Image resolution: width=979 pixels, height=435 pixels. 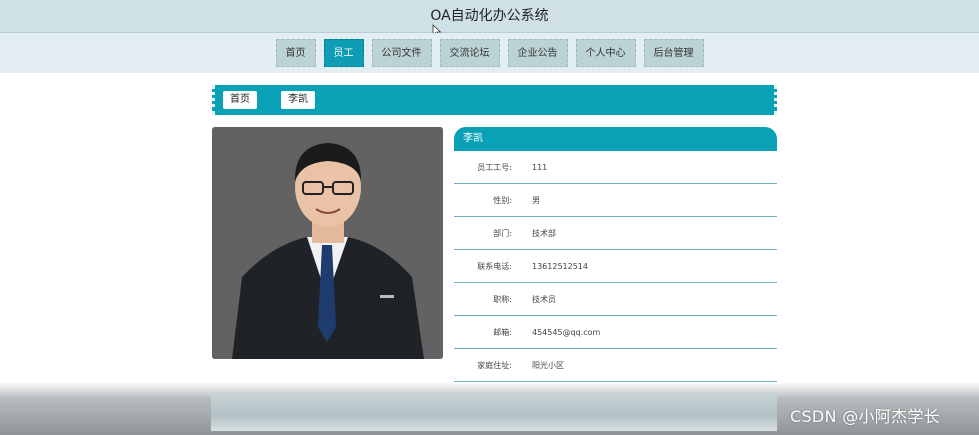 What do you see at coordinates (615, 299) in the screenshot?
I see `info-row-title: 职称: 技术员` at bounding box center [615, 299].